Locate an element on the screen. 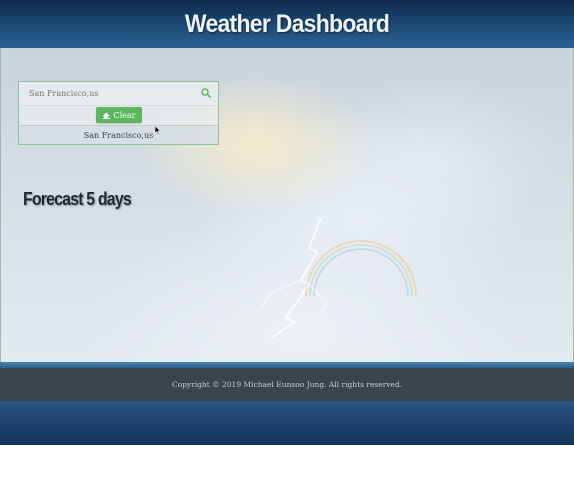 This screenshot has height=480, width=574. clear-button-label: Clear is located at coordinates (124, 115).